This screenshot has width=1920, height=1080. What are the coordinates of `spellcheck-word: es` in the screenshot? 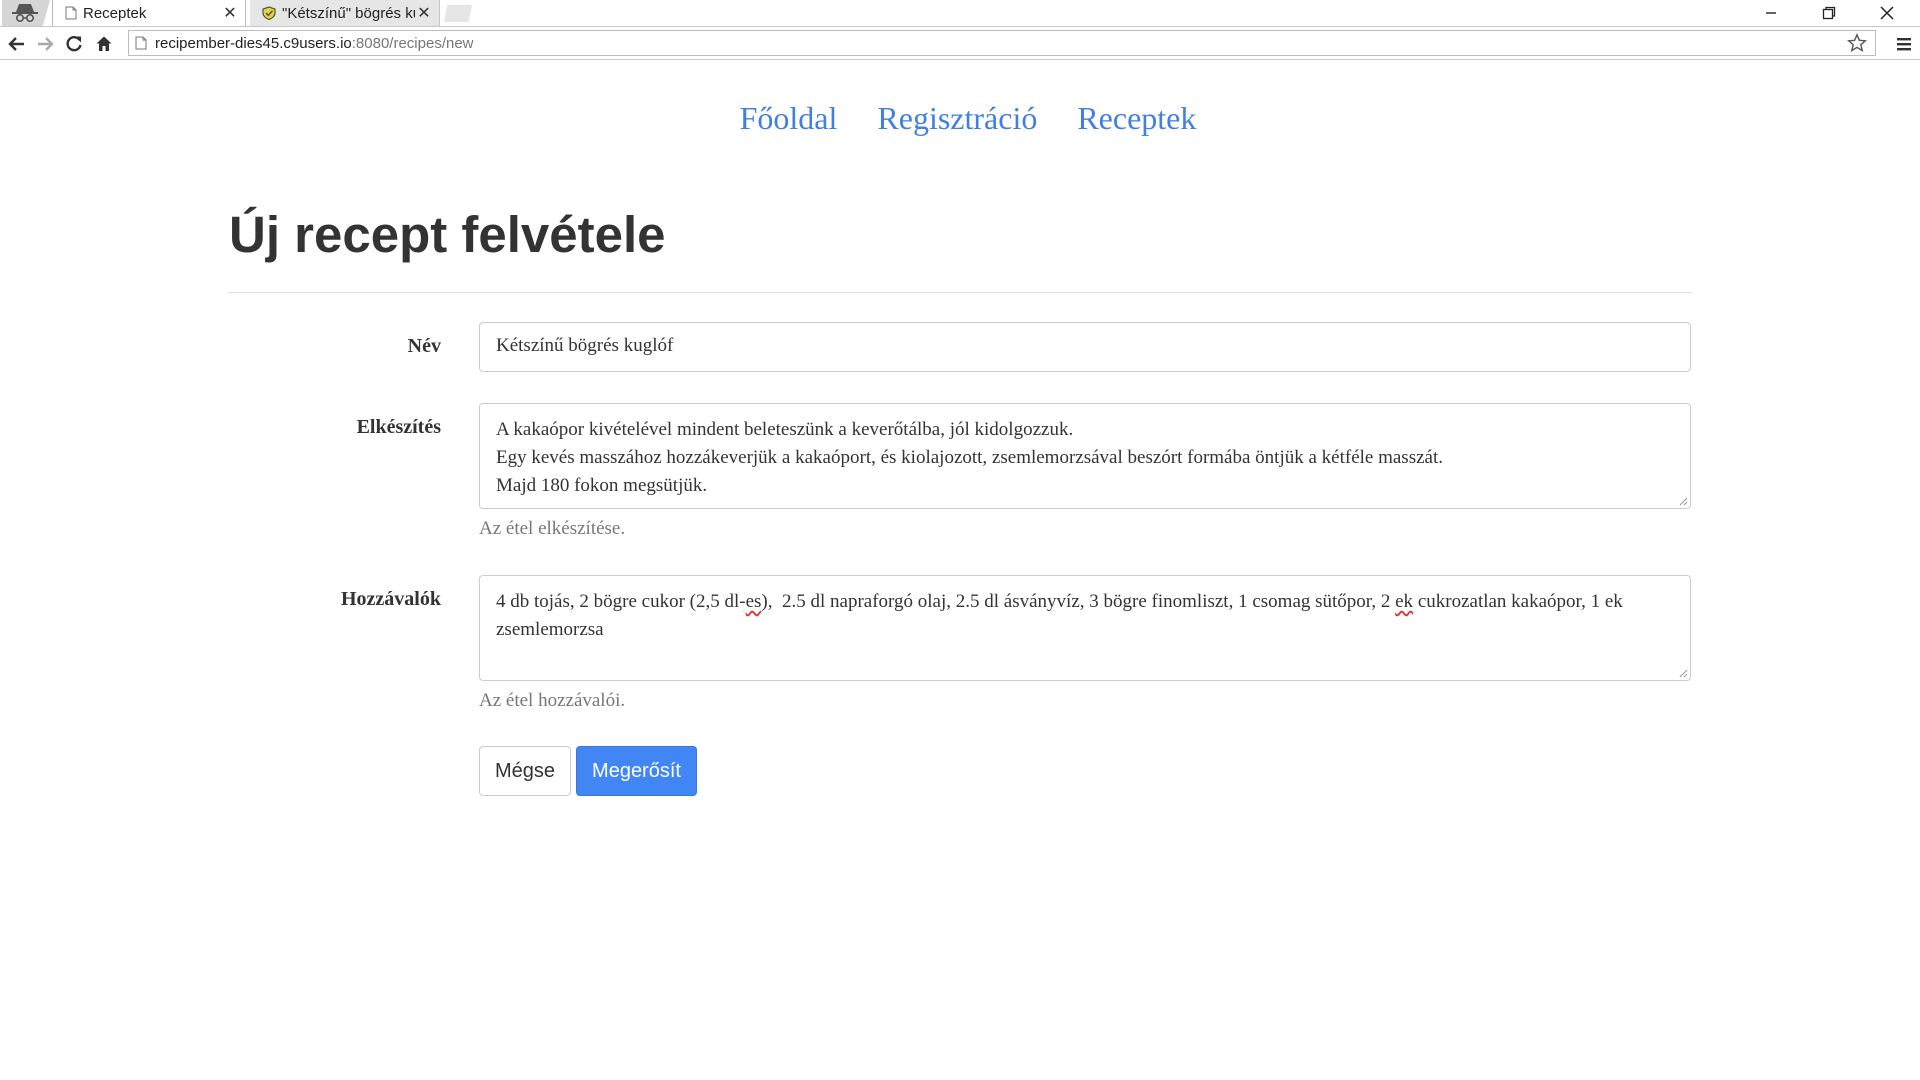 It's located at (753, 601).